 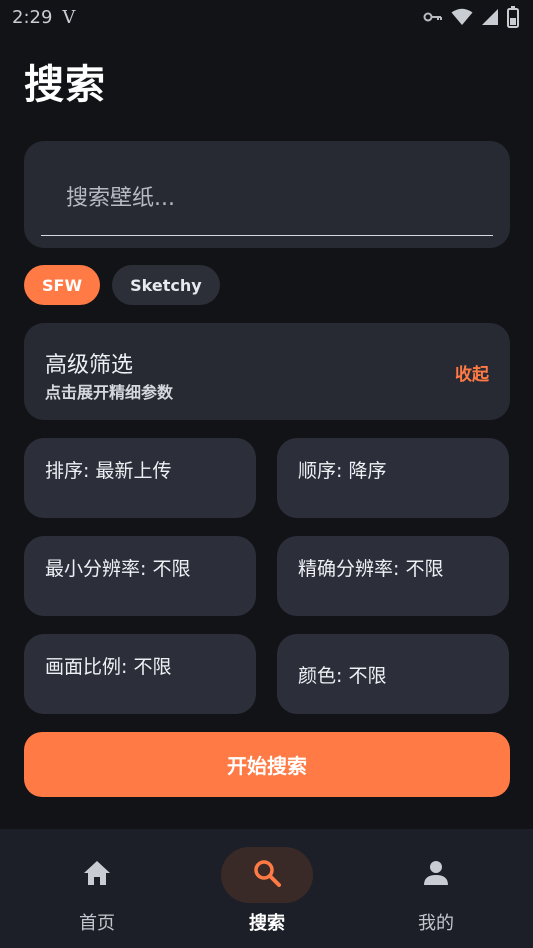 What do you see at coordinates (267, 764) in the screenshot?
I see `start-search-button: 开始搜索` at bounding box center [267, 764].